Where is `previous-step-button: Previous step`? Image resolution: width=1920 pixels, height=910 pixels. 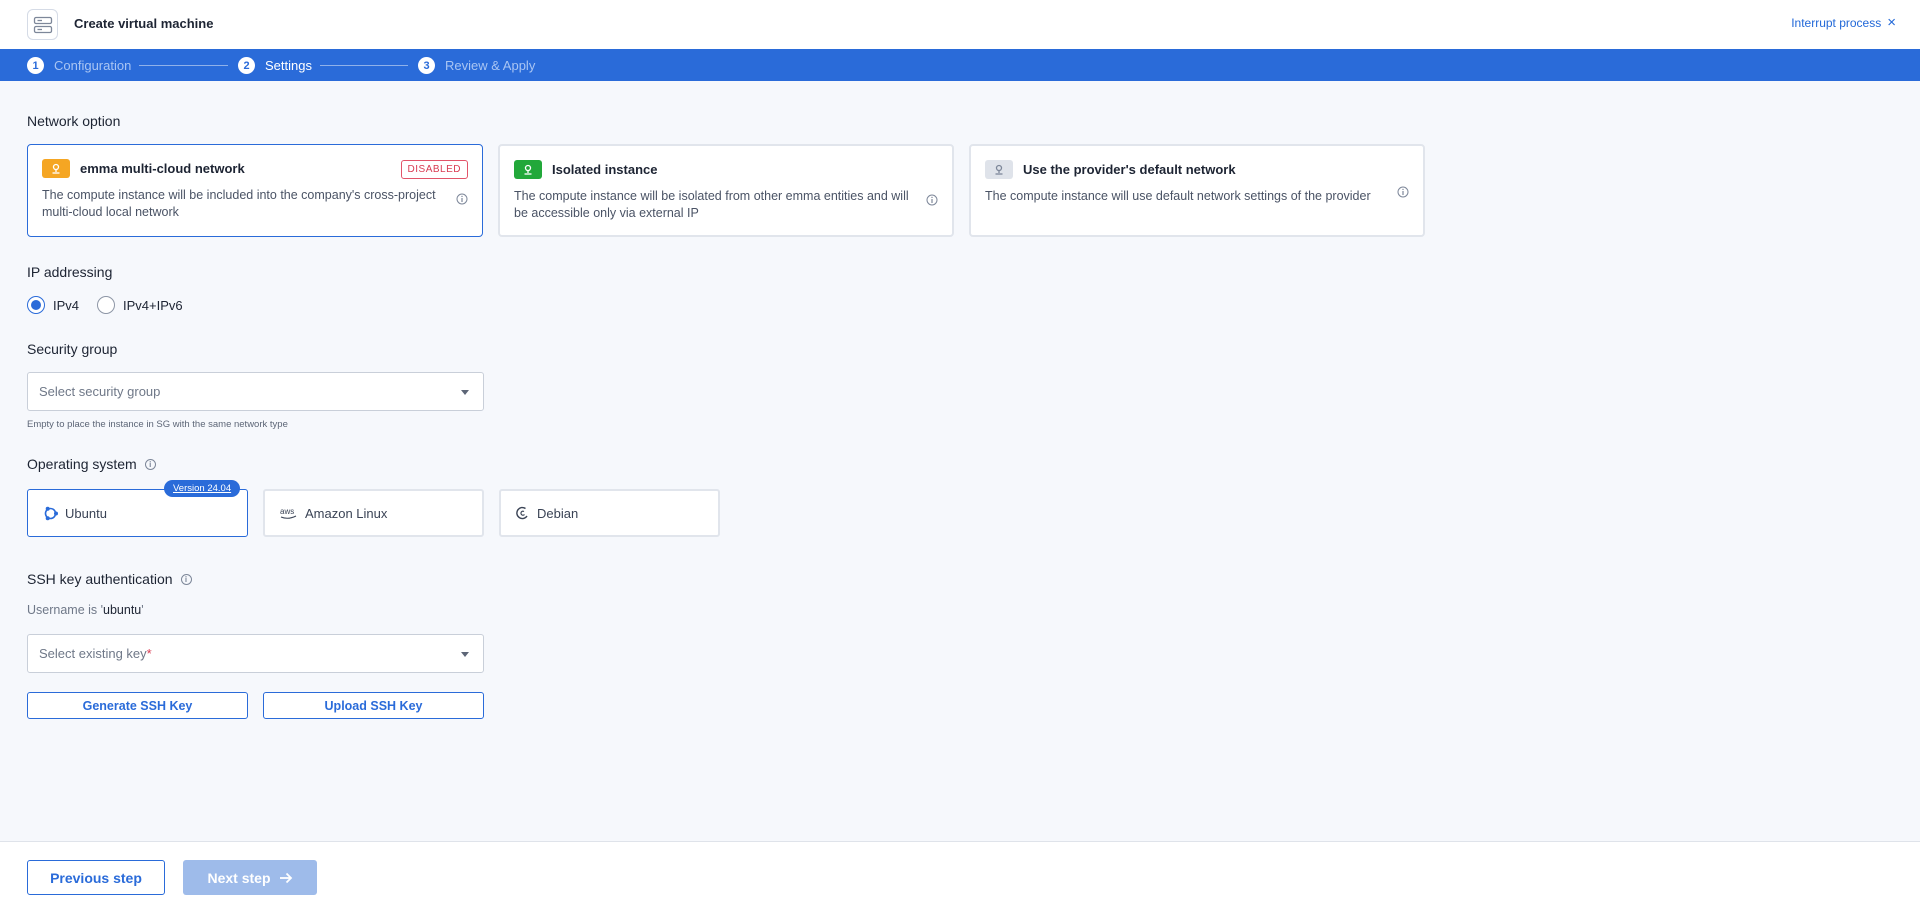
previous-step-button: Previous step is located at coordinates (96, 877).